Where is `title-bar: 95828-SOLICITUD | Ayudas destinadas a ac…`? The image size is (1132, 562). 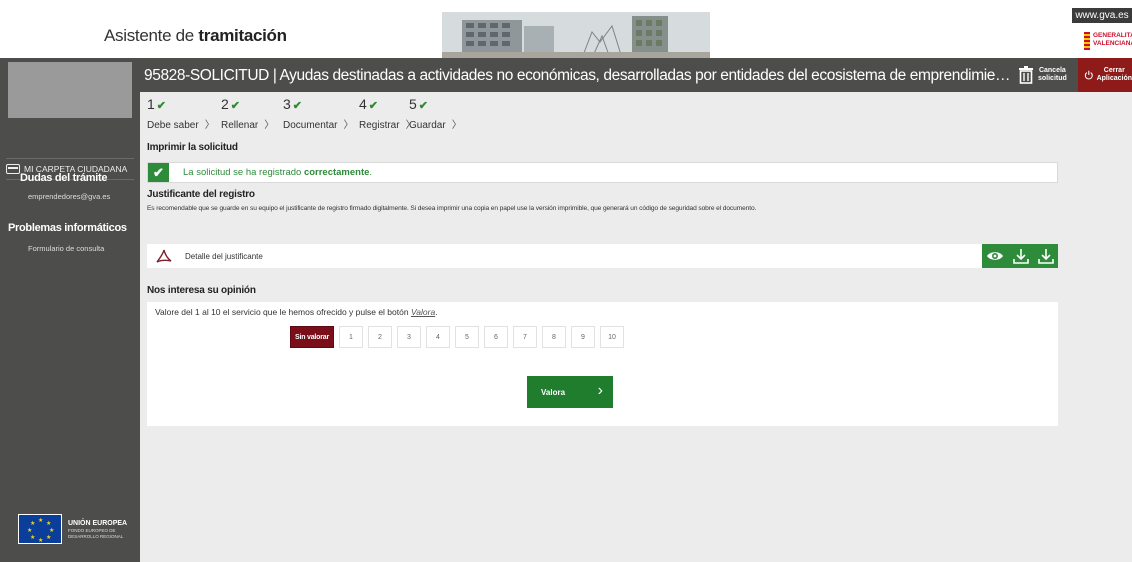
title-bar: 95828-SOLICITUD | Ayudas destinadas a ac… is located at coordinates (636, 75).